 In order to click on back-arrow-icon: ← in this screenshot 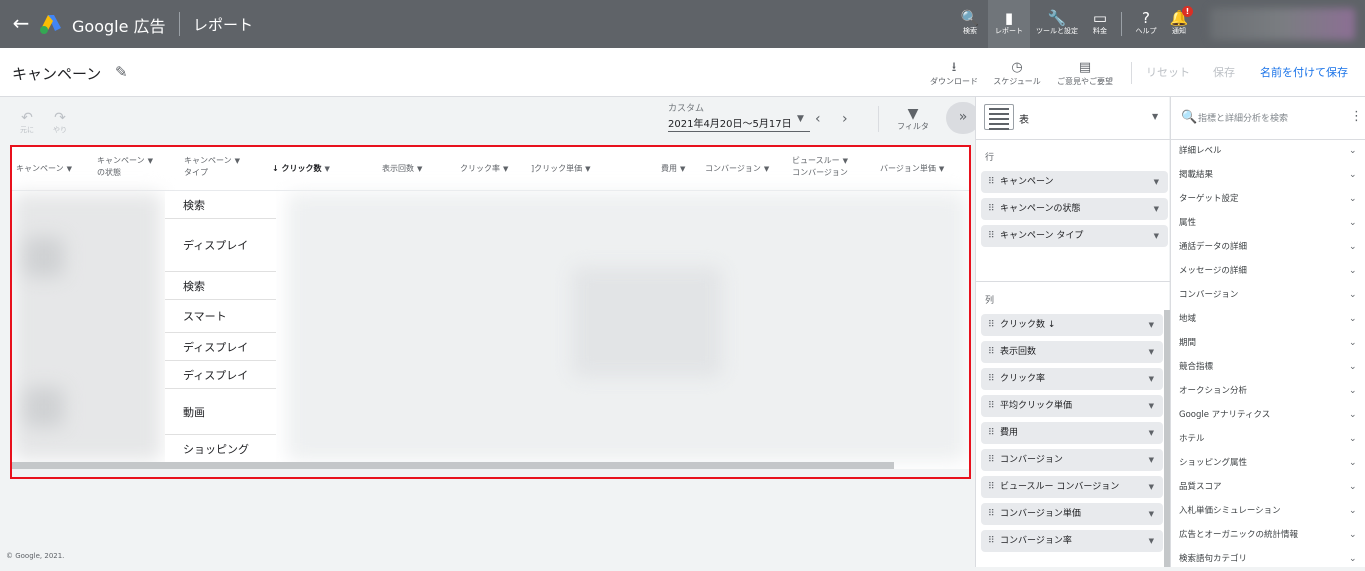, I will do `click(21, 23)`.